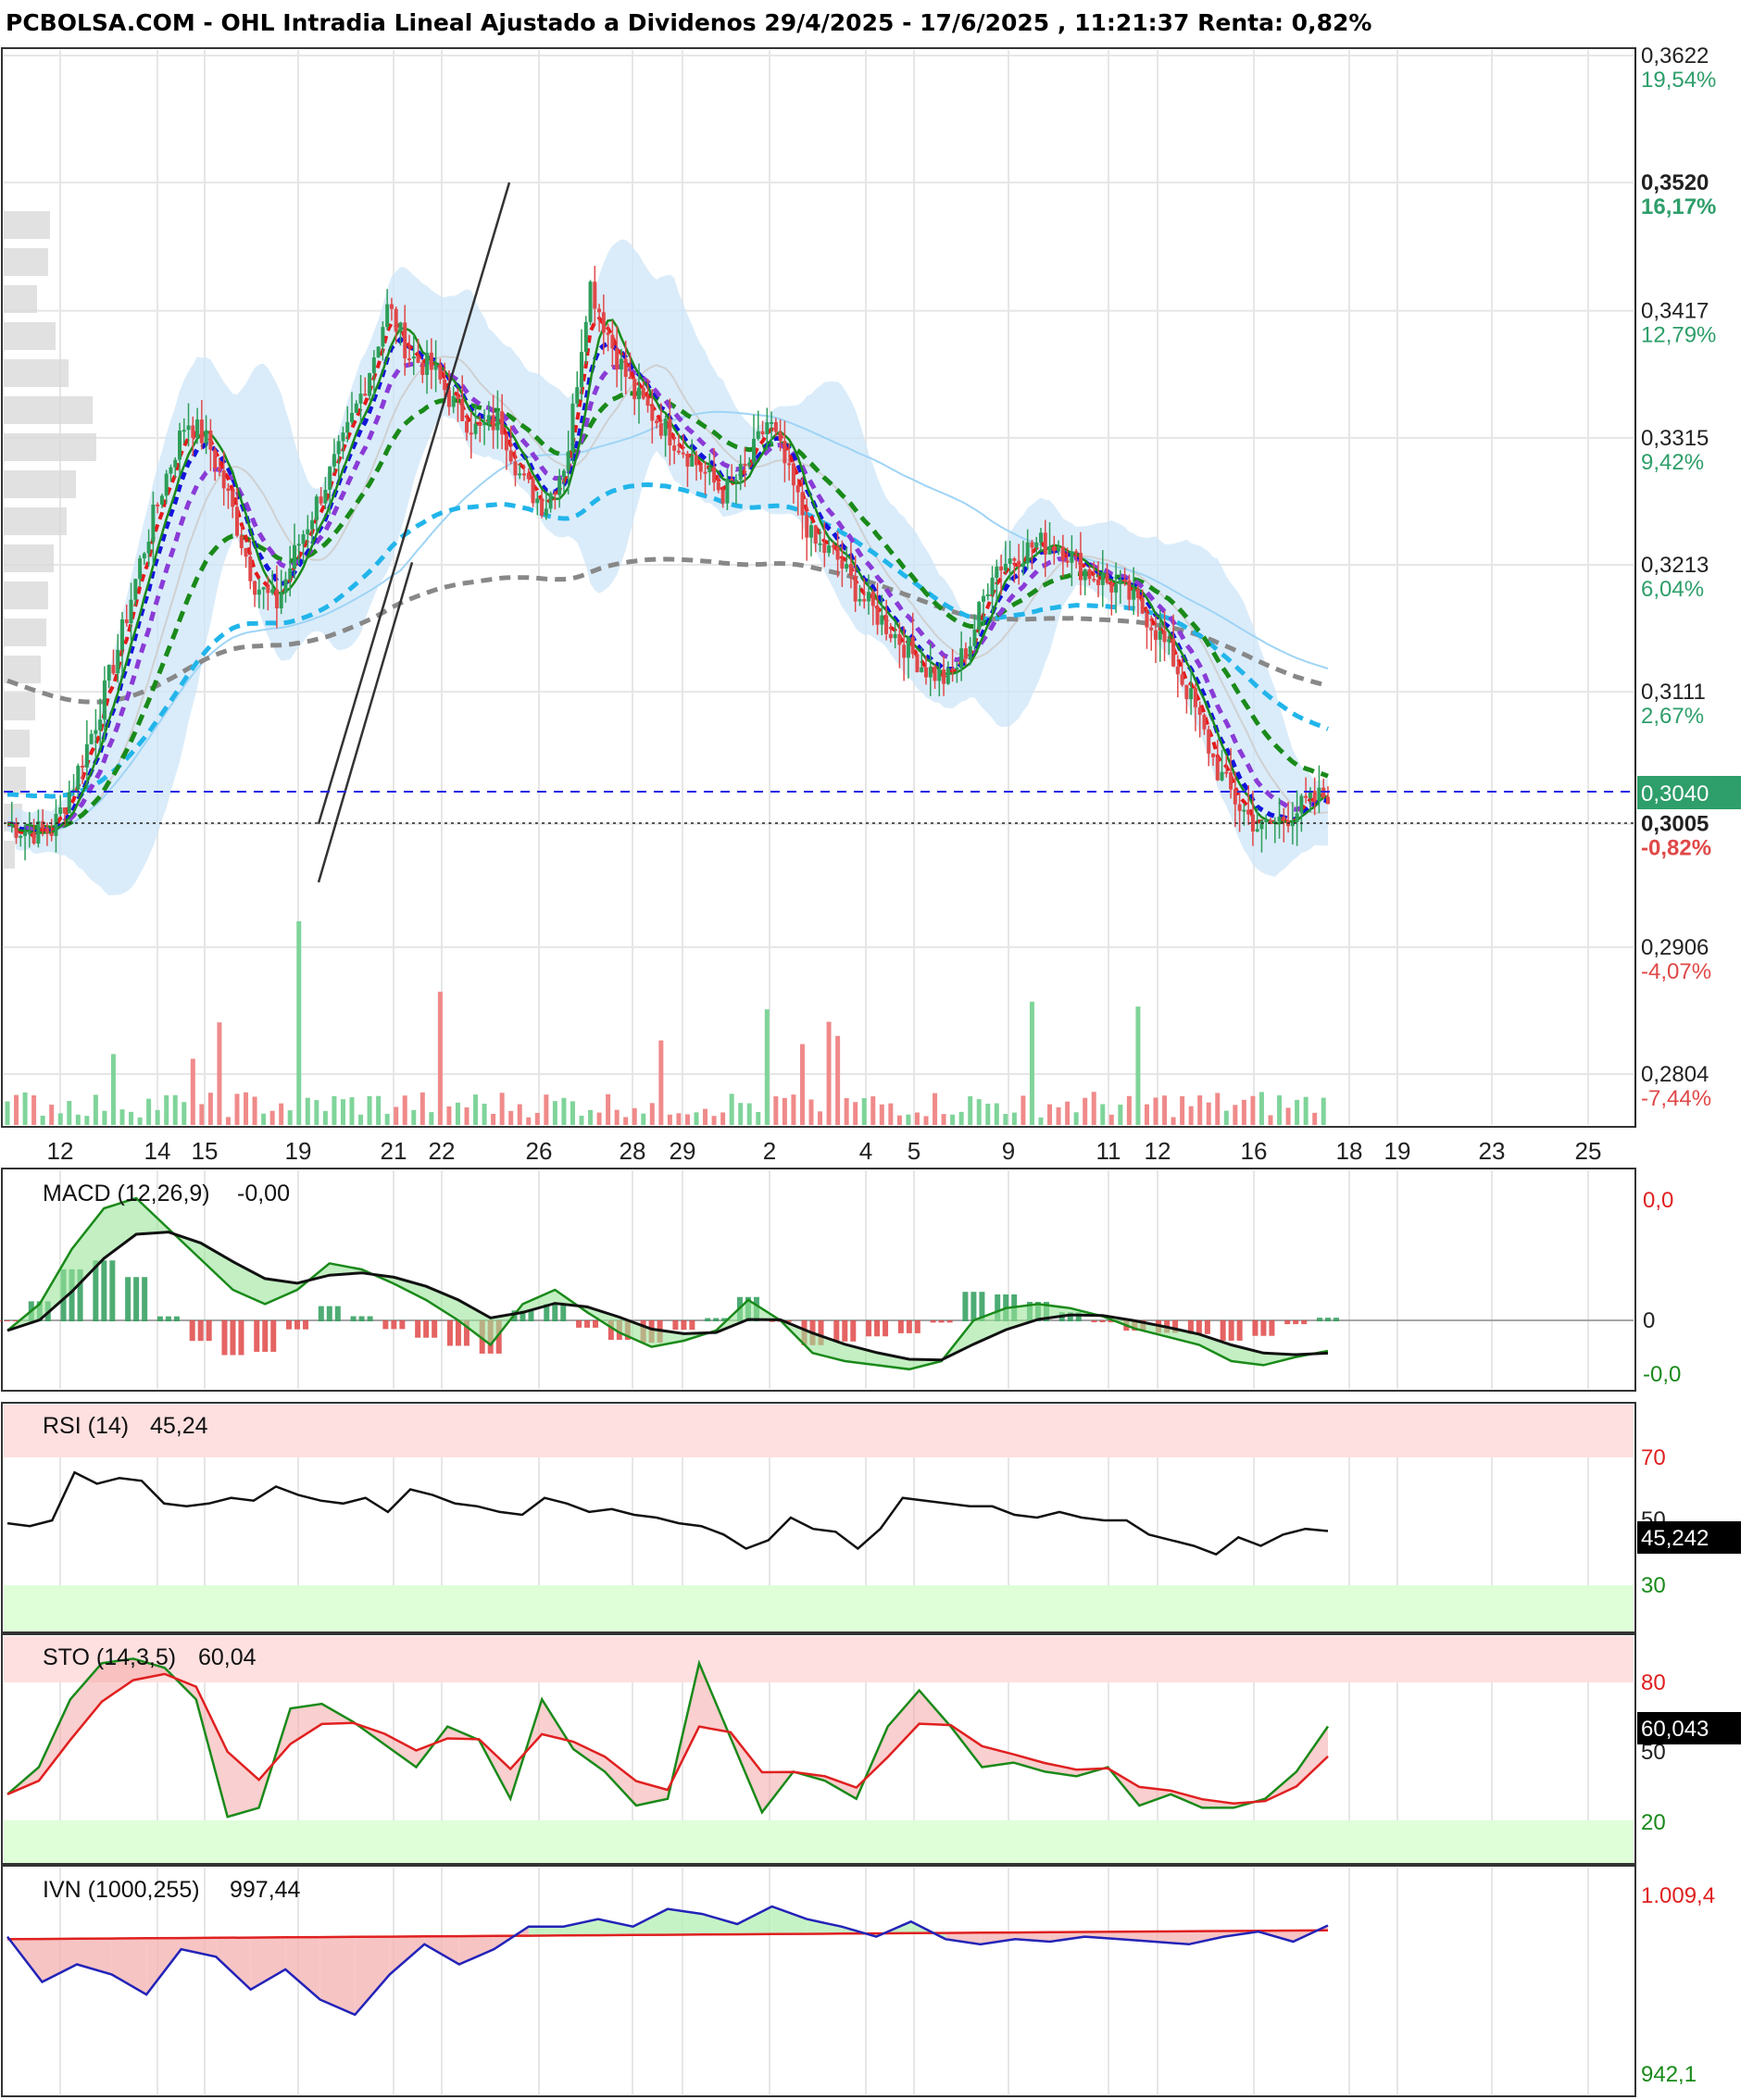  What do you see at coordinates (1653, 1586) in the screenshot?
I see `rsi-tick-30: 30` at bounding box center [1653, 1586].